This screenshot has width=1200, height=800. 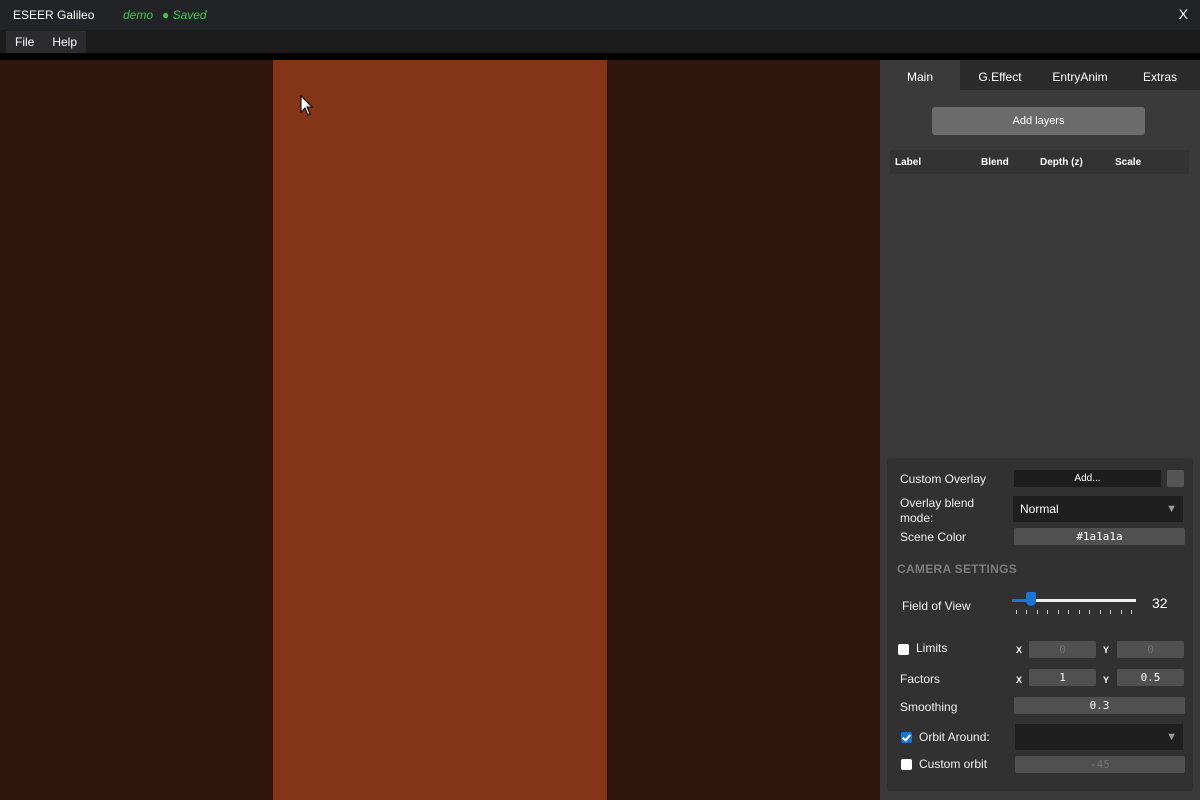 What do you see at coordinates (1175, 478) in the screenshot?
I see `custom-overlay-swatch` at bounding box center [1175, 478].